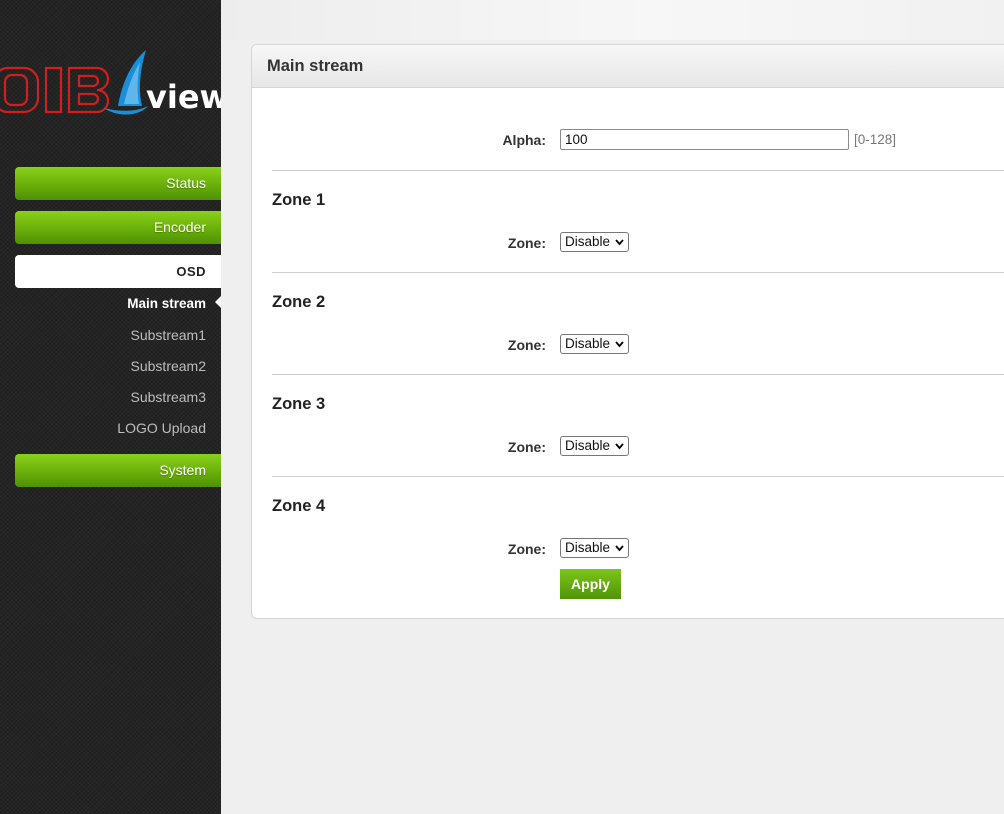 The height and width of the screenshot is (814, 1004). I want to click on zone-2-select-value: Disable, so click(588, 343).